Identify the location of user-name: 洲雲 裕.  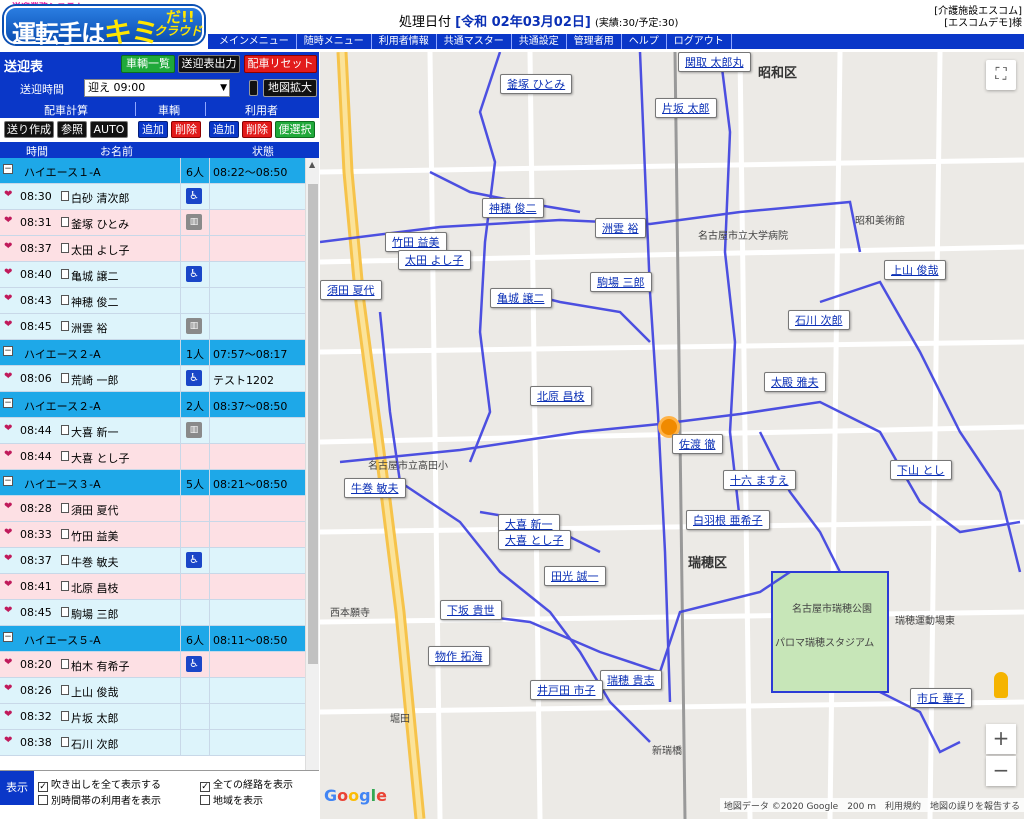
(89, 328).